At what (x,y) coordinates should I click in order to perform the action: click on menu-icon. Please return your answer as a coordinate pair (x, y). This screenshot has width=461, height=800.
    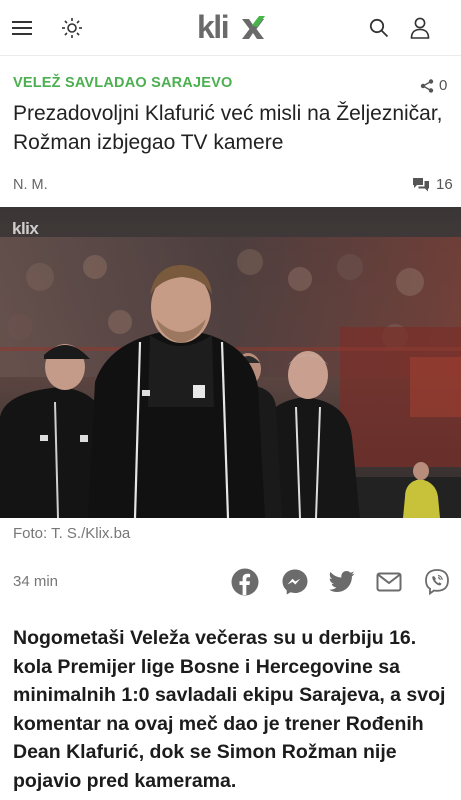
    Looking at the image, I should click on (22, 28).